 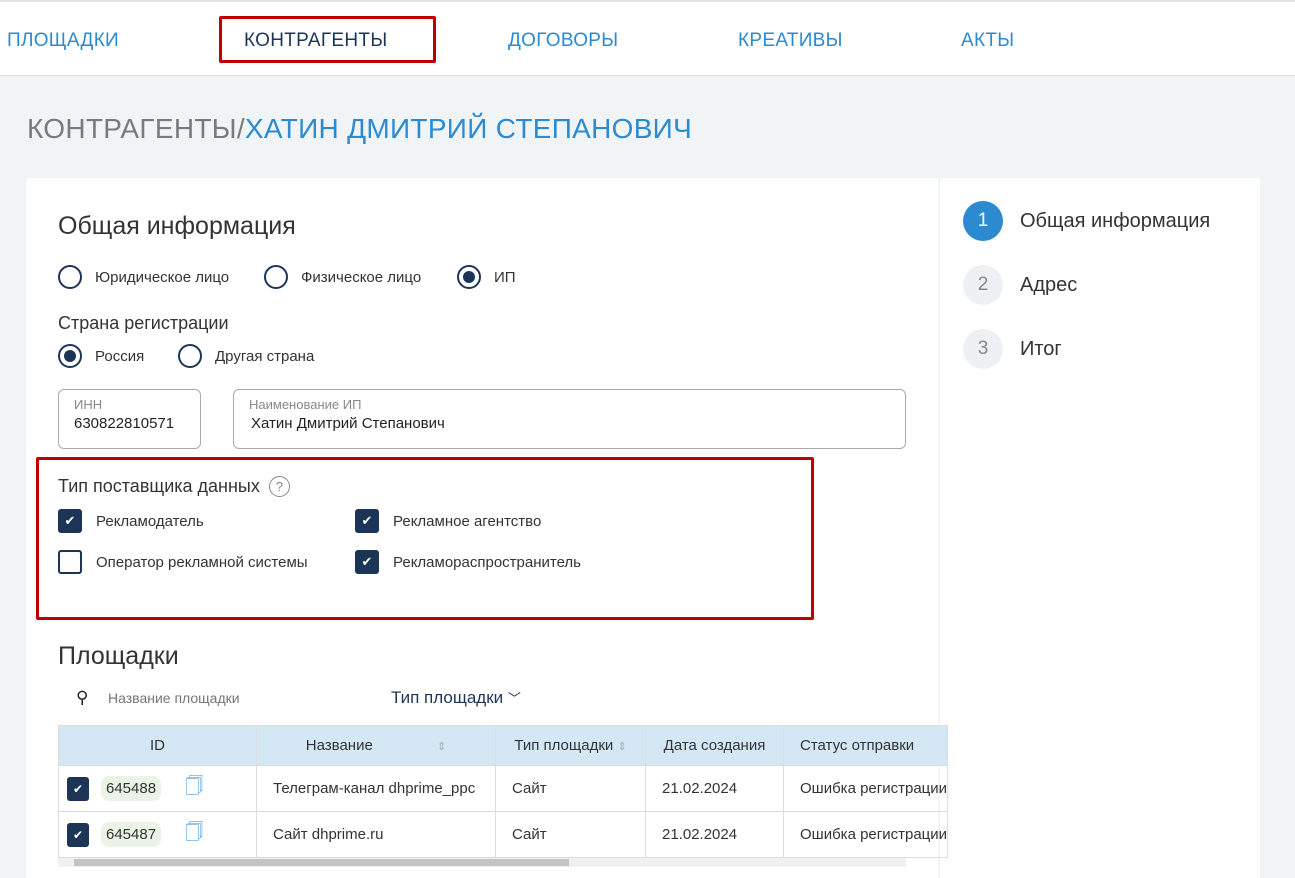 What do you see at coordinates (987, 41) in the screenshot?
I see `nav-acts: АКТЫ` at bounding box center [987, 41].